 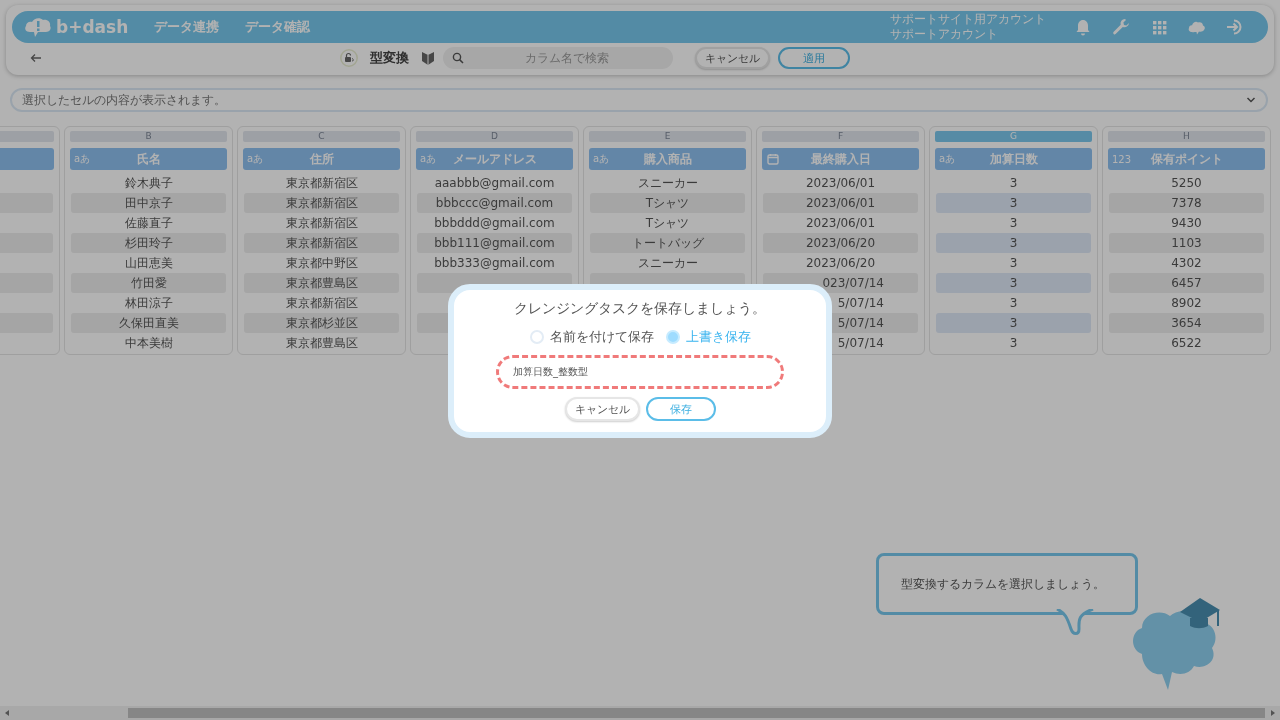 What do you see at coordinates (494, 183) in the screenshot?
I see `table-cell: aaabbb@gmail.com` at bounding box center [494, 183].